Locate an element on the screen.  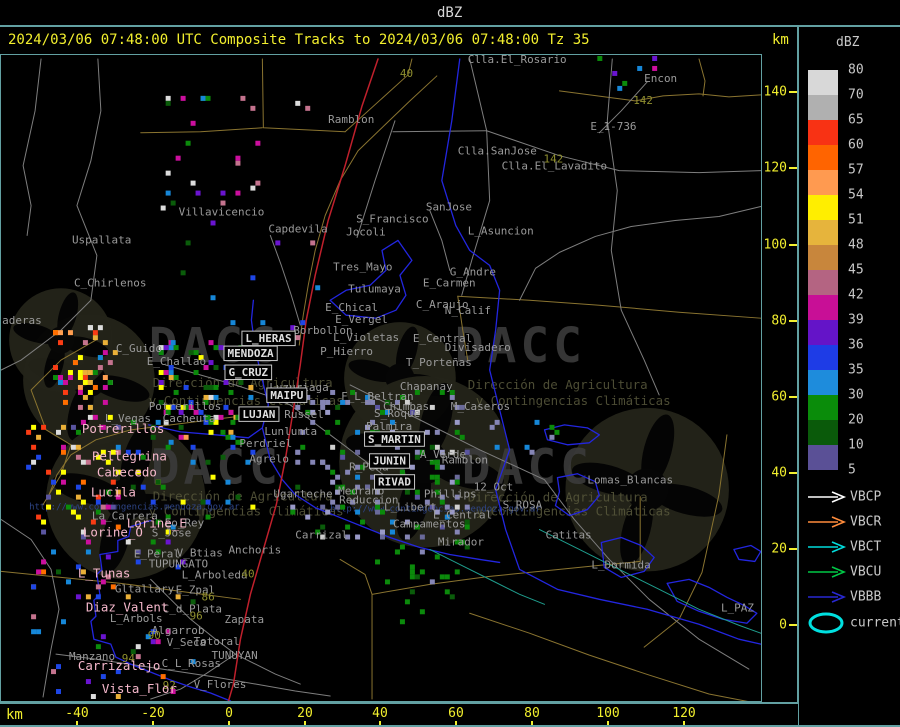
locality-label-pink: Potrerillos is located at coordinates (123, 428).